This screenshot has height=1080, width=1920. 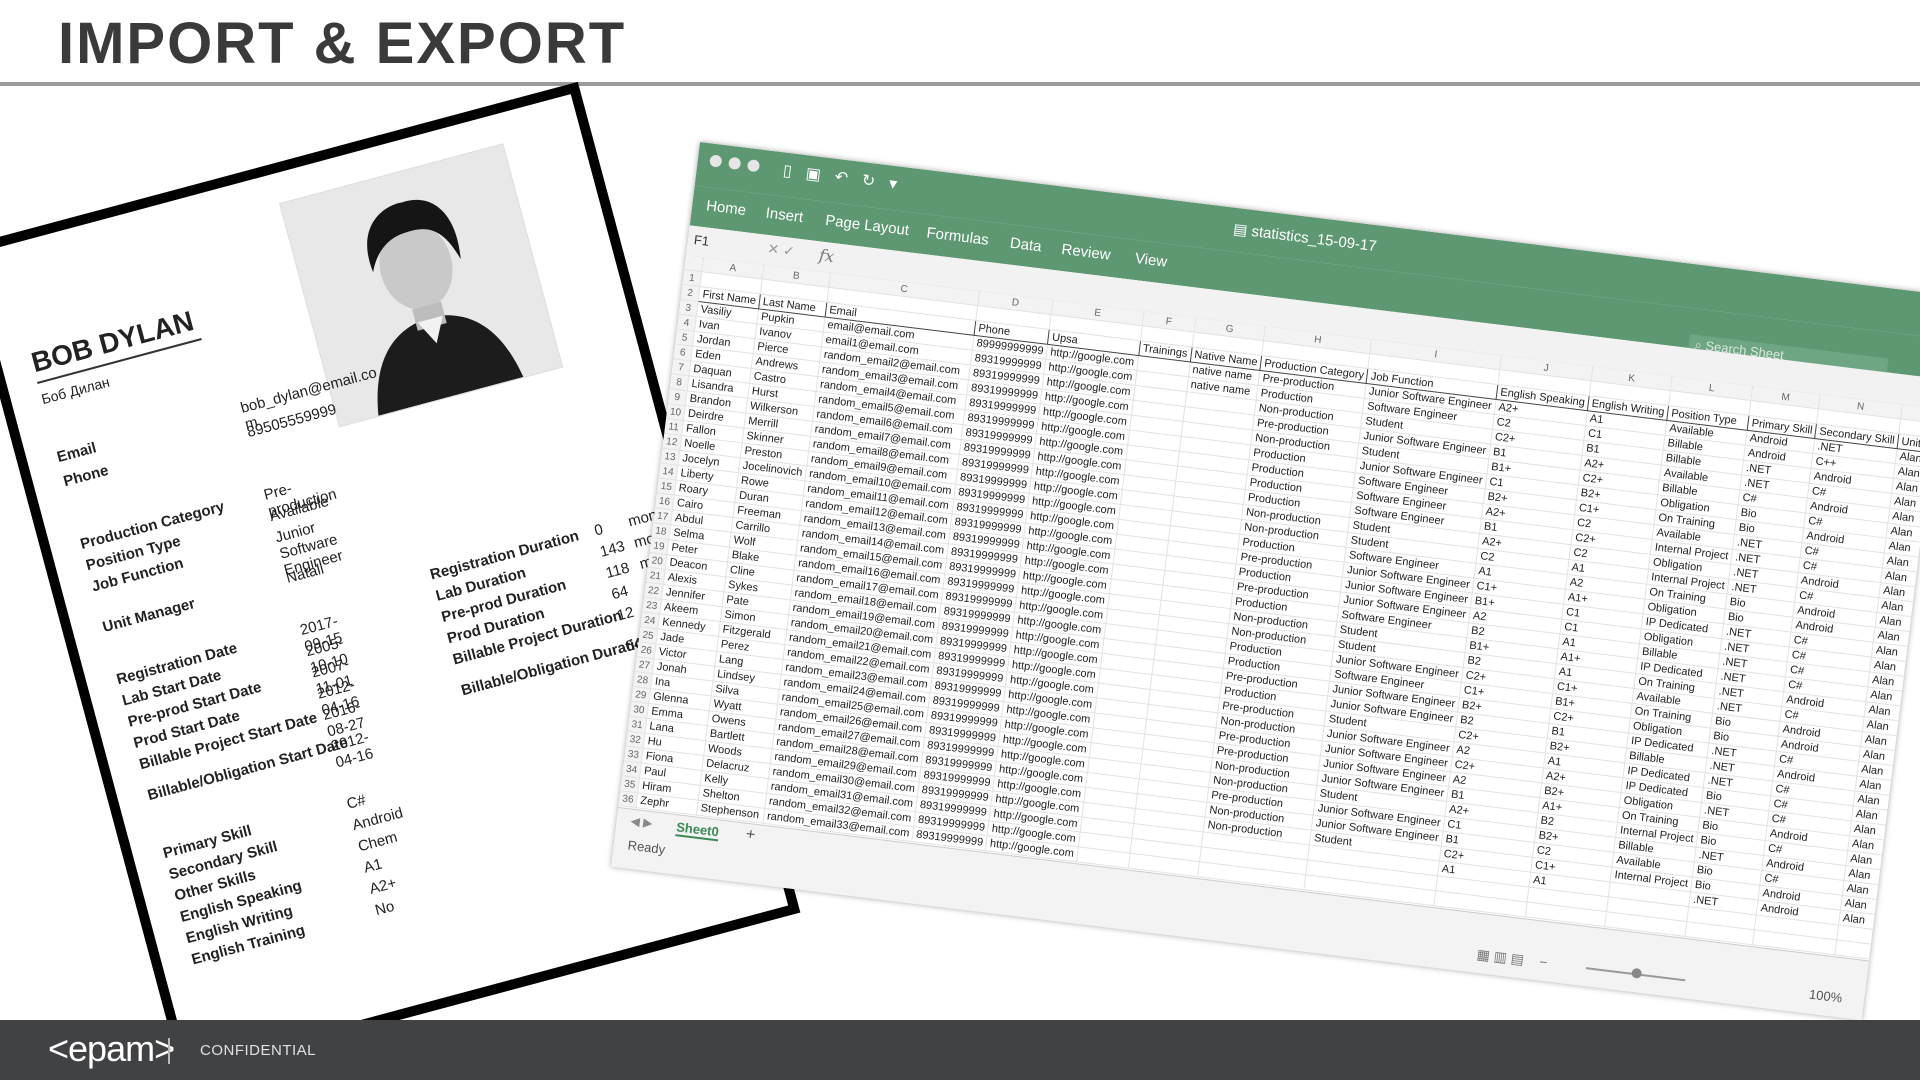 What do you see at coordinates (385, 908) in the screenshot?
I see `profile-field-value: No` at bounding box center [385, 908].